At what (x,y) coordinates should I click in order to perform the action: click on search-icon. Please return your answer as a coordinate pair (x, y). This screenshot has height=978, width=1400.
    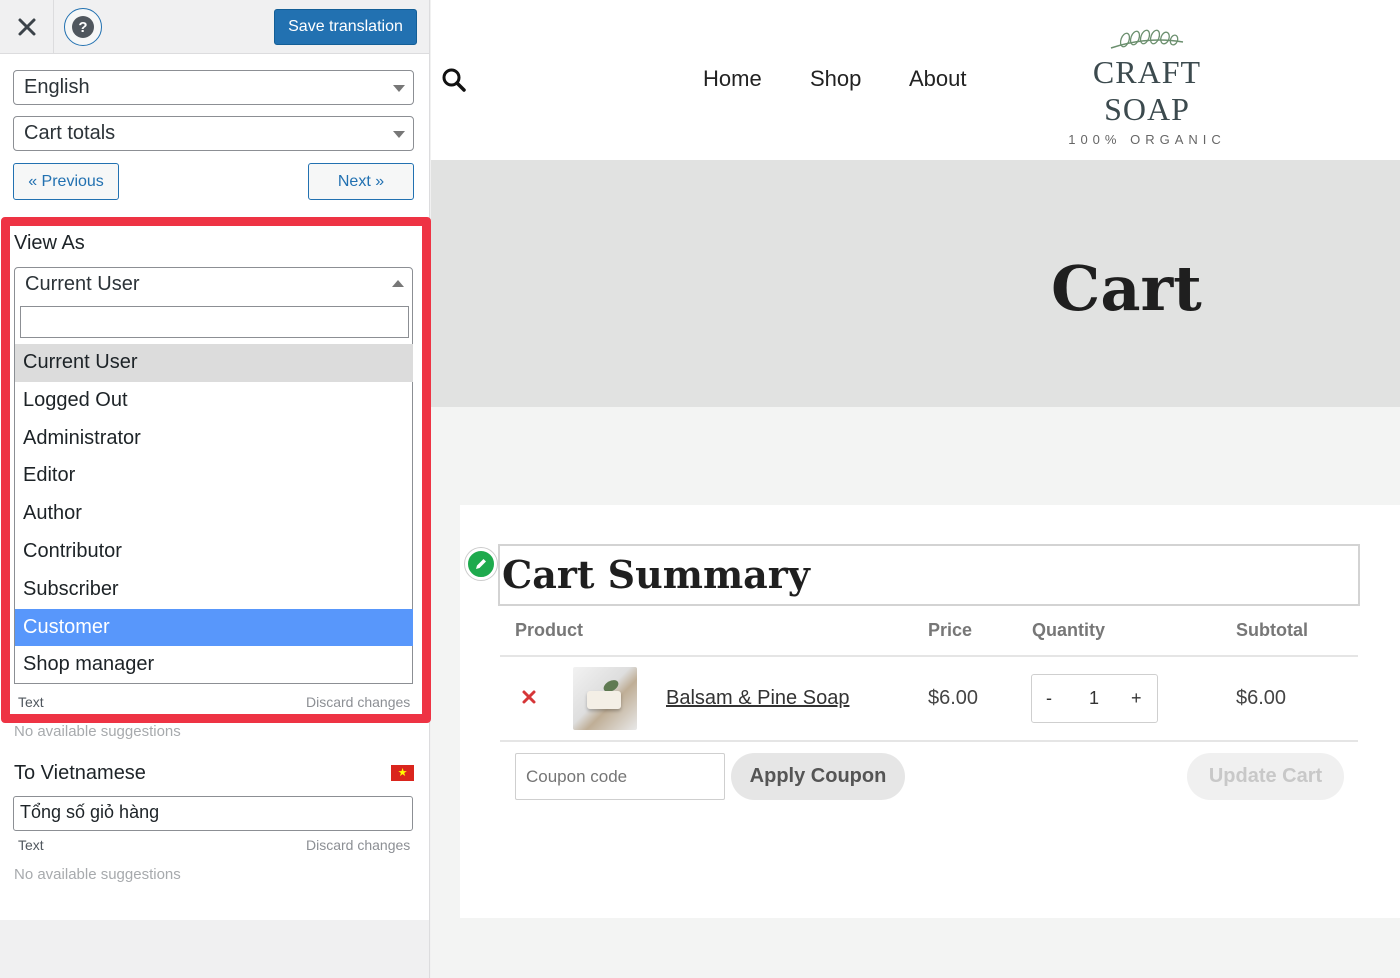
    Looking at the image, I should click on (454, 80).